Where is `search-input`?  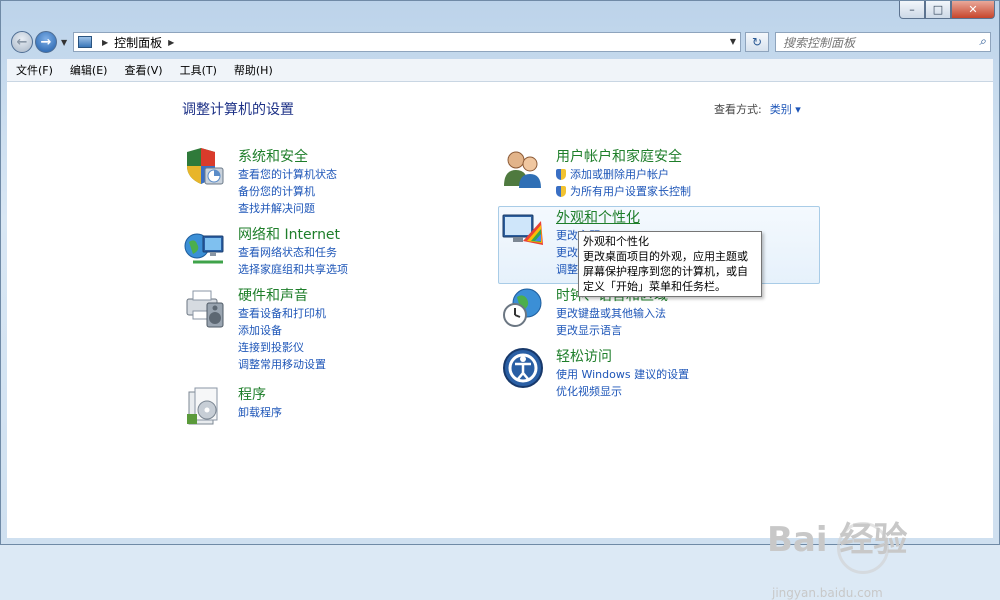
search-input is located at coordinates (875, 43).